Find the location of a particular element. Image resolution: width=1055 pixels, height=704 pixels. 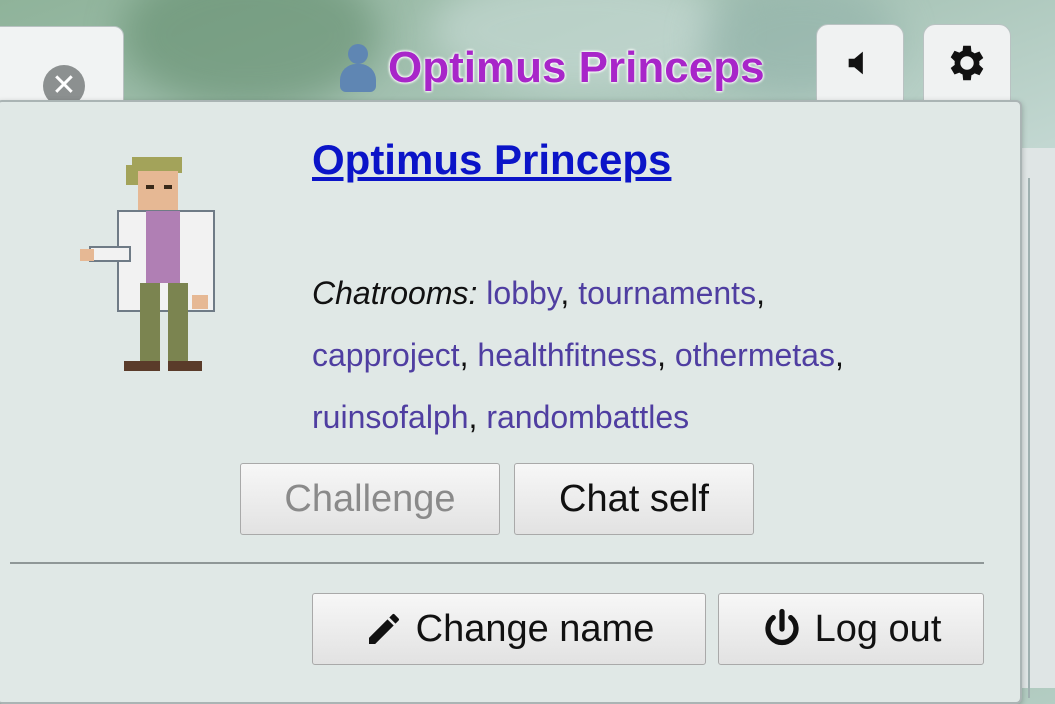

user-icon is located at coordinates (358, 68).